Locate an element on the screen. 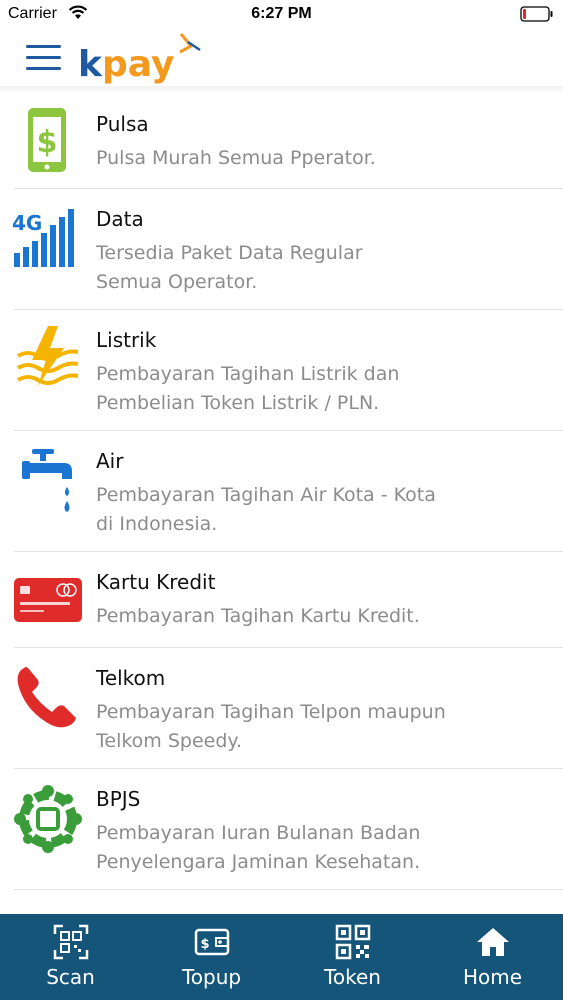 The height and width of the screenshot is (1000, 563). tab-home: Home is located at coordinates (492, 957).